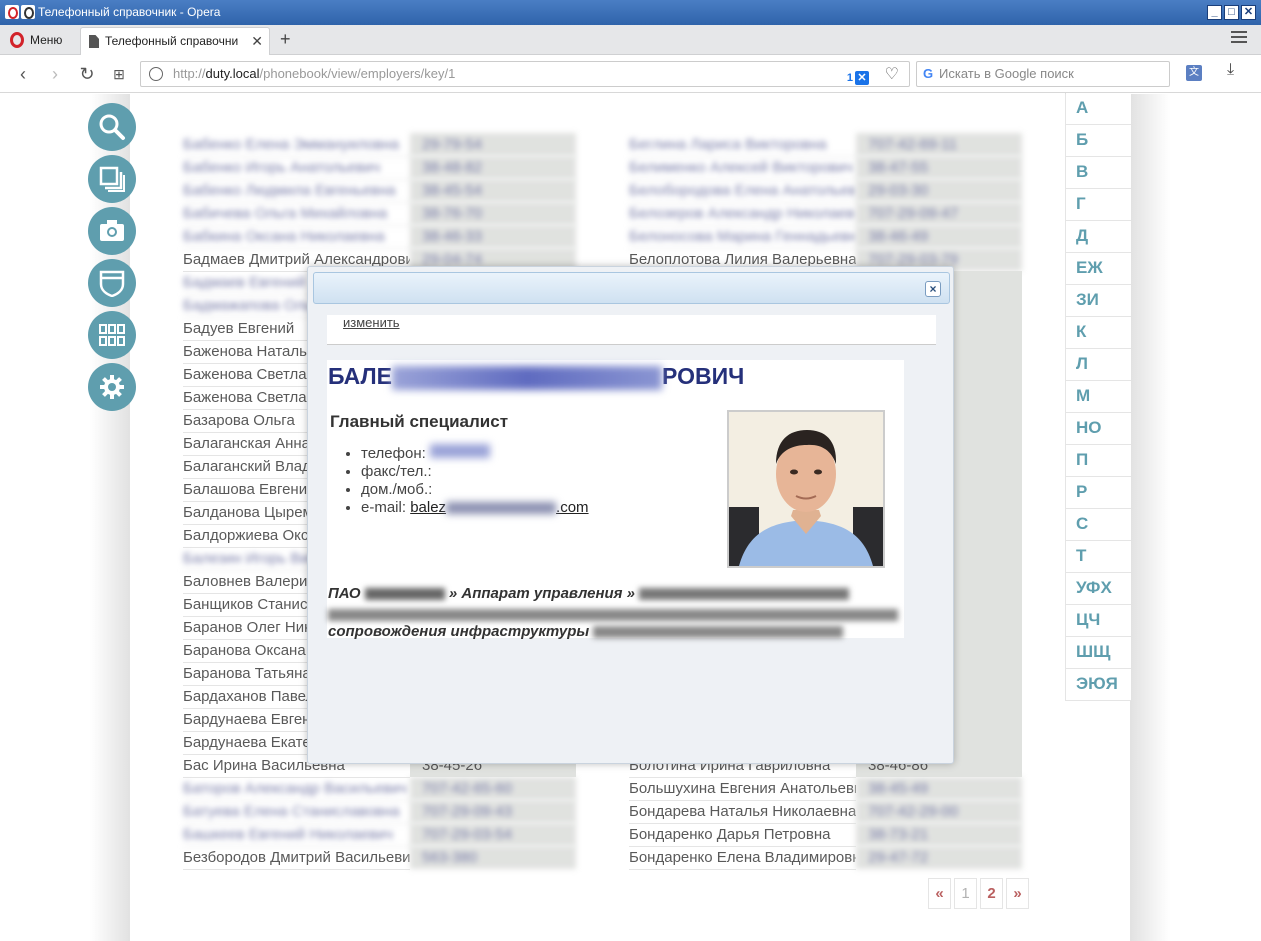 The width and height of the screenshot is (1261, 941). Describe the element at coordinates (94, 41) in the screenshot. I see `page-icon` at that location.